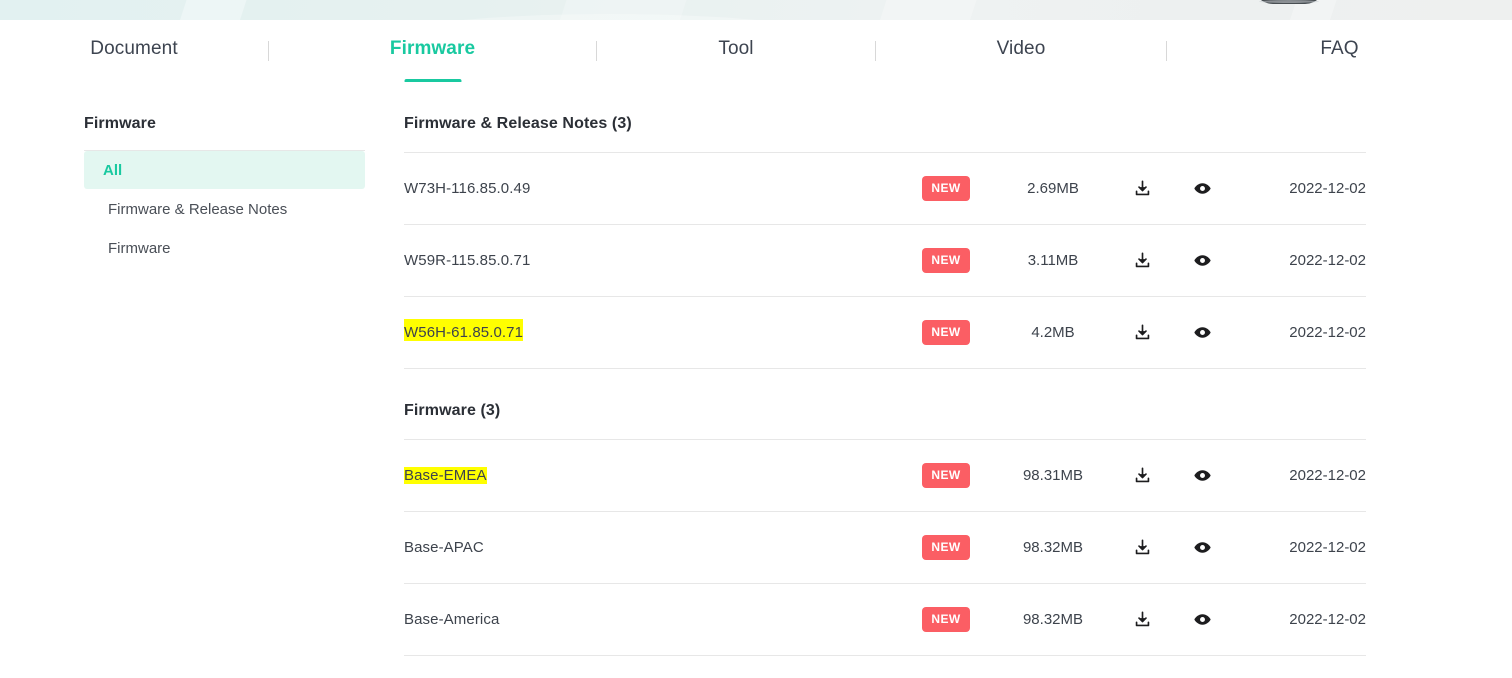 This screenshot has width=1512, height=678. I want to click on file-size: 98.31MB, so click(1053, 475).